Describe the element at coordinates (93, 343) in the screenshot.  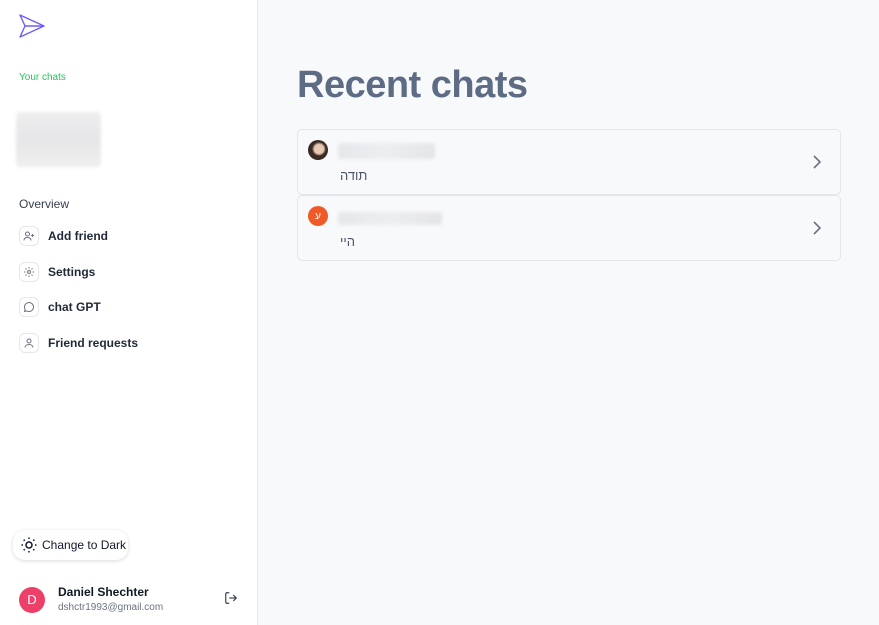
I see `nav-label: Friend requests` at that location.